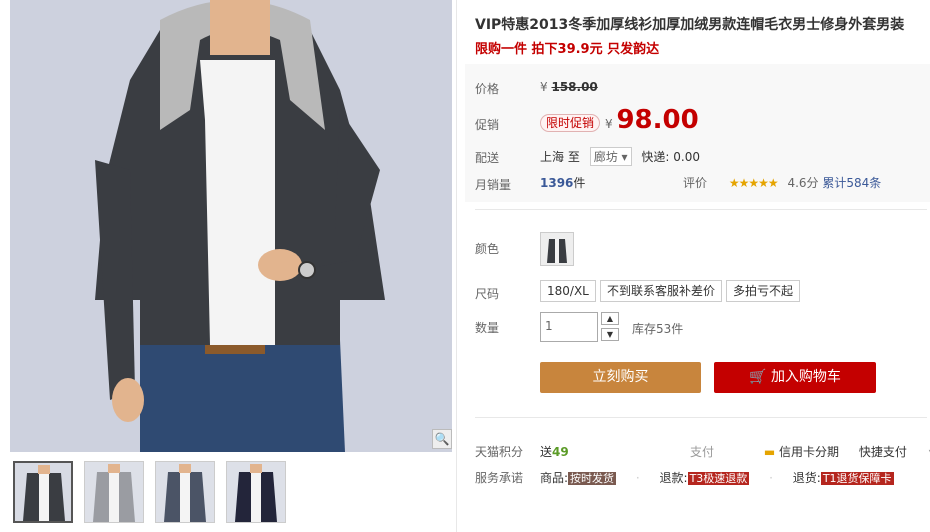 The image size is (930, 532). I want to click on monthly-sales-unit: 件, so click(579, 183).